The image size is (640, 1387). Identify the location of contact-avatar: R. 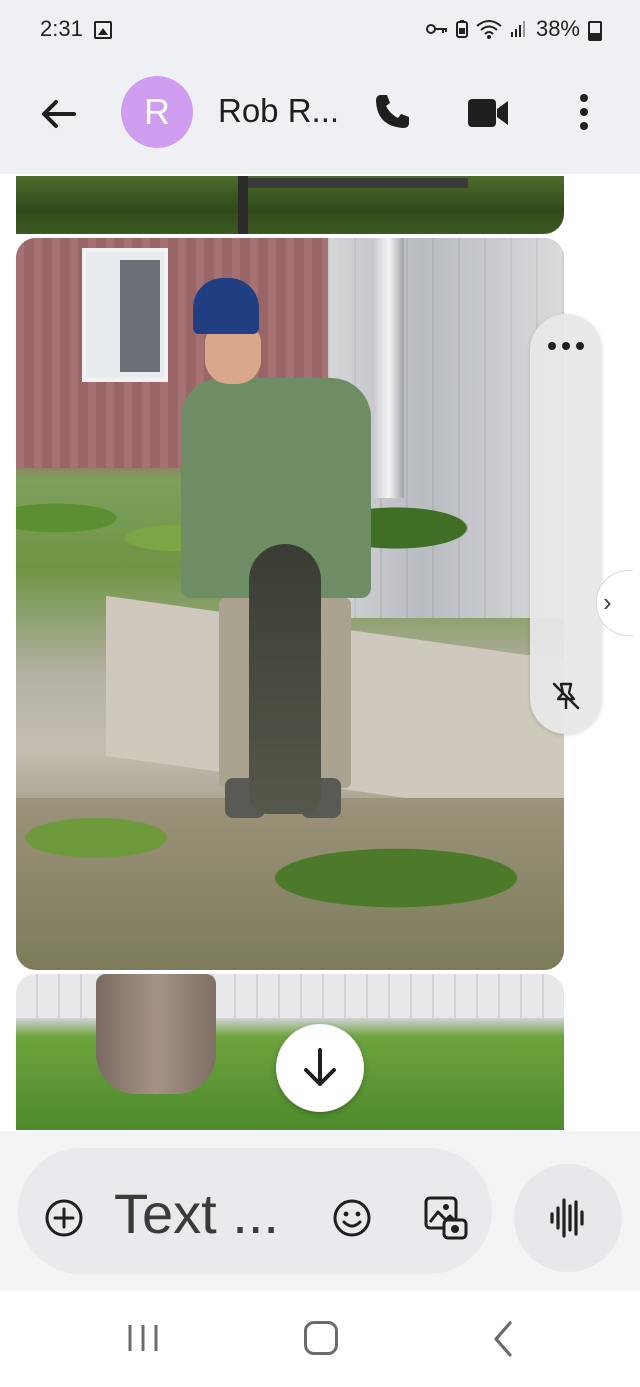
(157, 112).